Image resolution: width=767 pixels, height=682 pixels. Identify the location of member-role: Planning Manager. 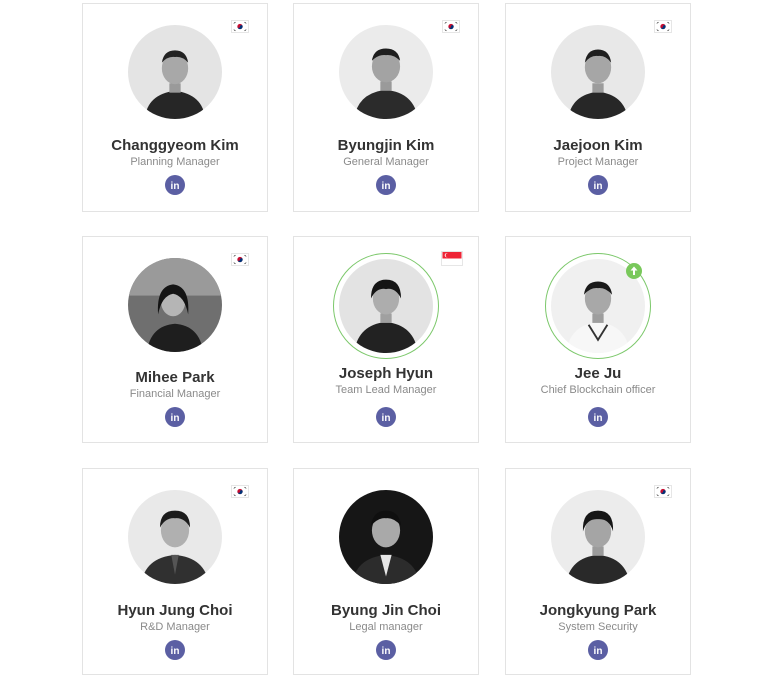
(175, 162).